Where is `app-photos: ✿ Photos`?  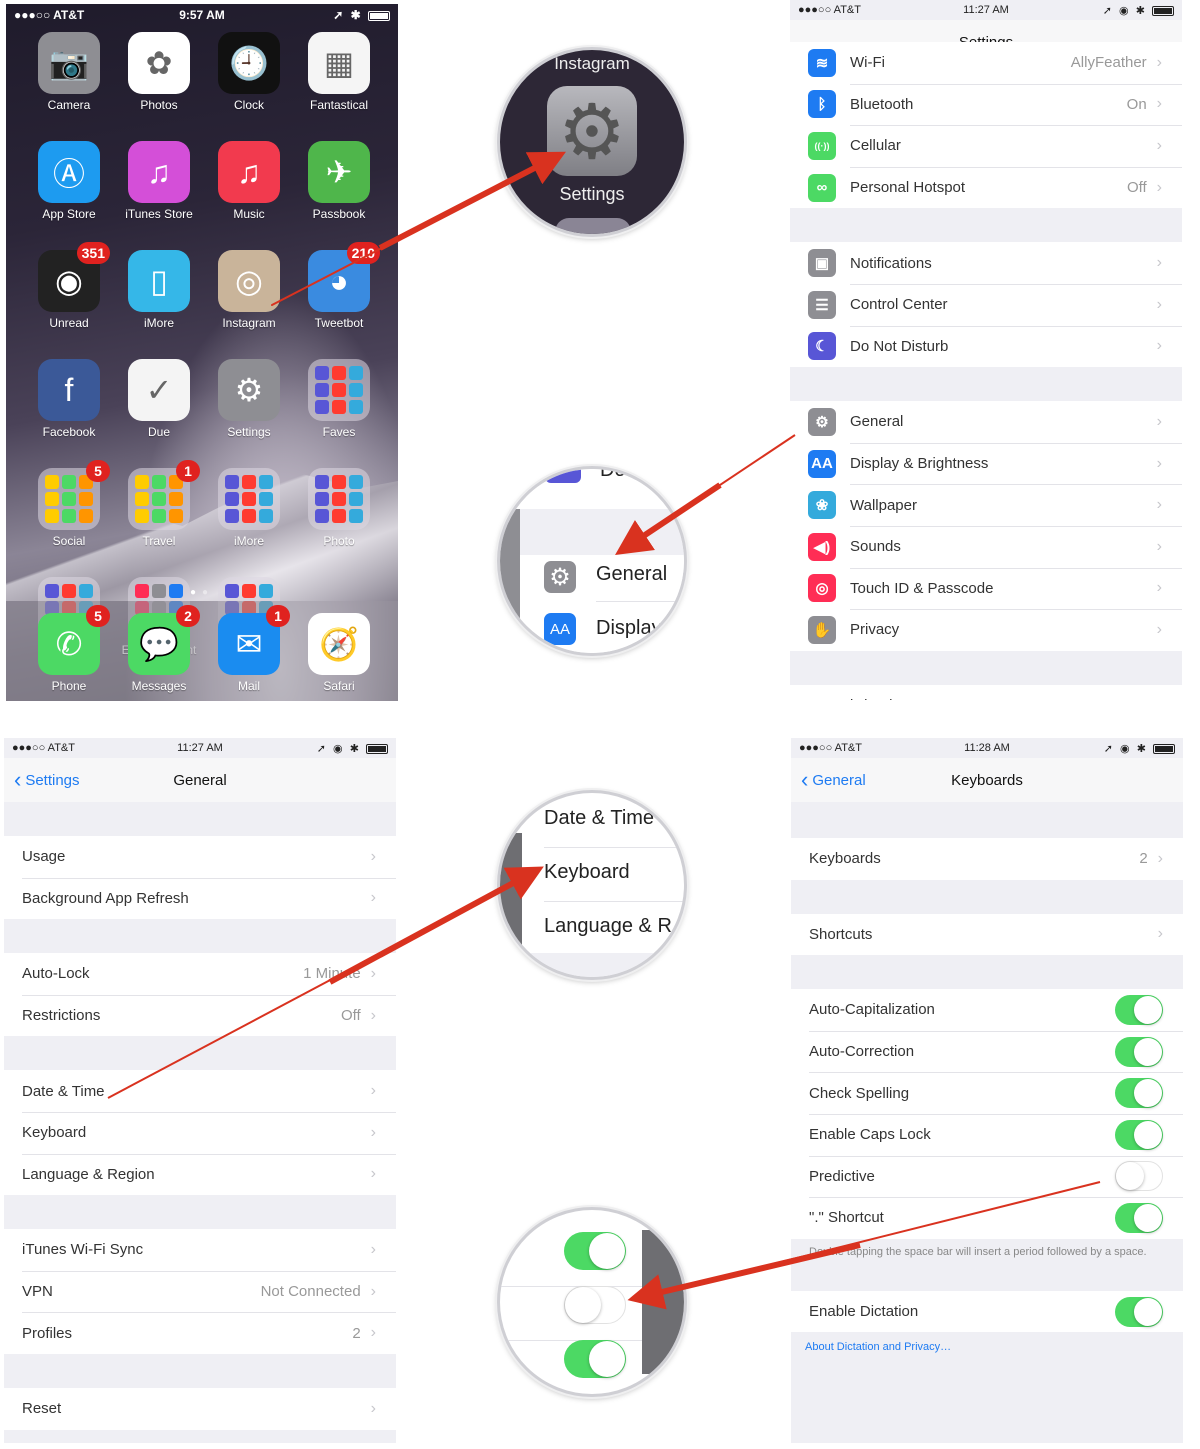
app-photos: ✿ Photos is located at coordinates (159, 72).